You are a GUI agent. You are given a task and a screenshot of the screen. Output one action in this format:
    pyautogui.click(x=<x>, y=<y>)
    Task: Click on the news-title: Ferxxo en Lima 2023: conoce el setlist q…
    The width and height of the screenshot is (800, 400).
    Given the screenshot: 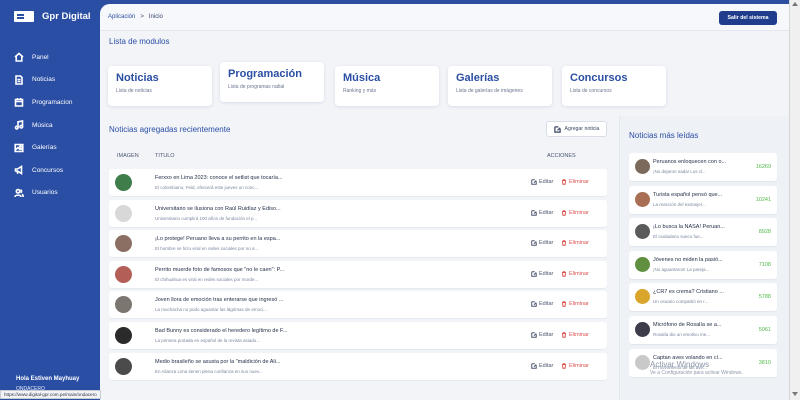 What is the action you would take?
    pyautogui.click(x=219, y=178)
    